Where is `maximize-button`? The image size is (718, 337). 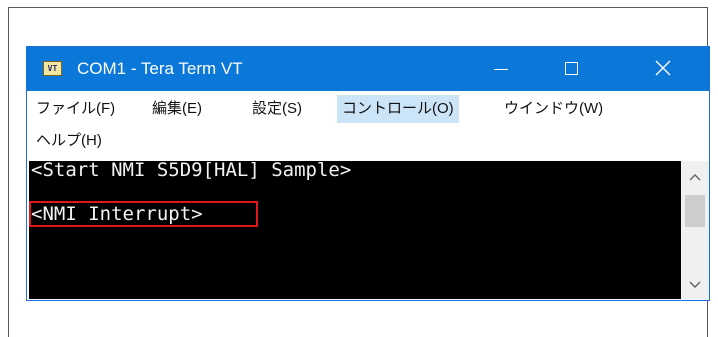 maximize-button is located at coordinates (571, 69).